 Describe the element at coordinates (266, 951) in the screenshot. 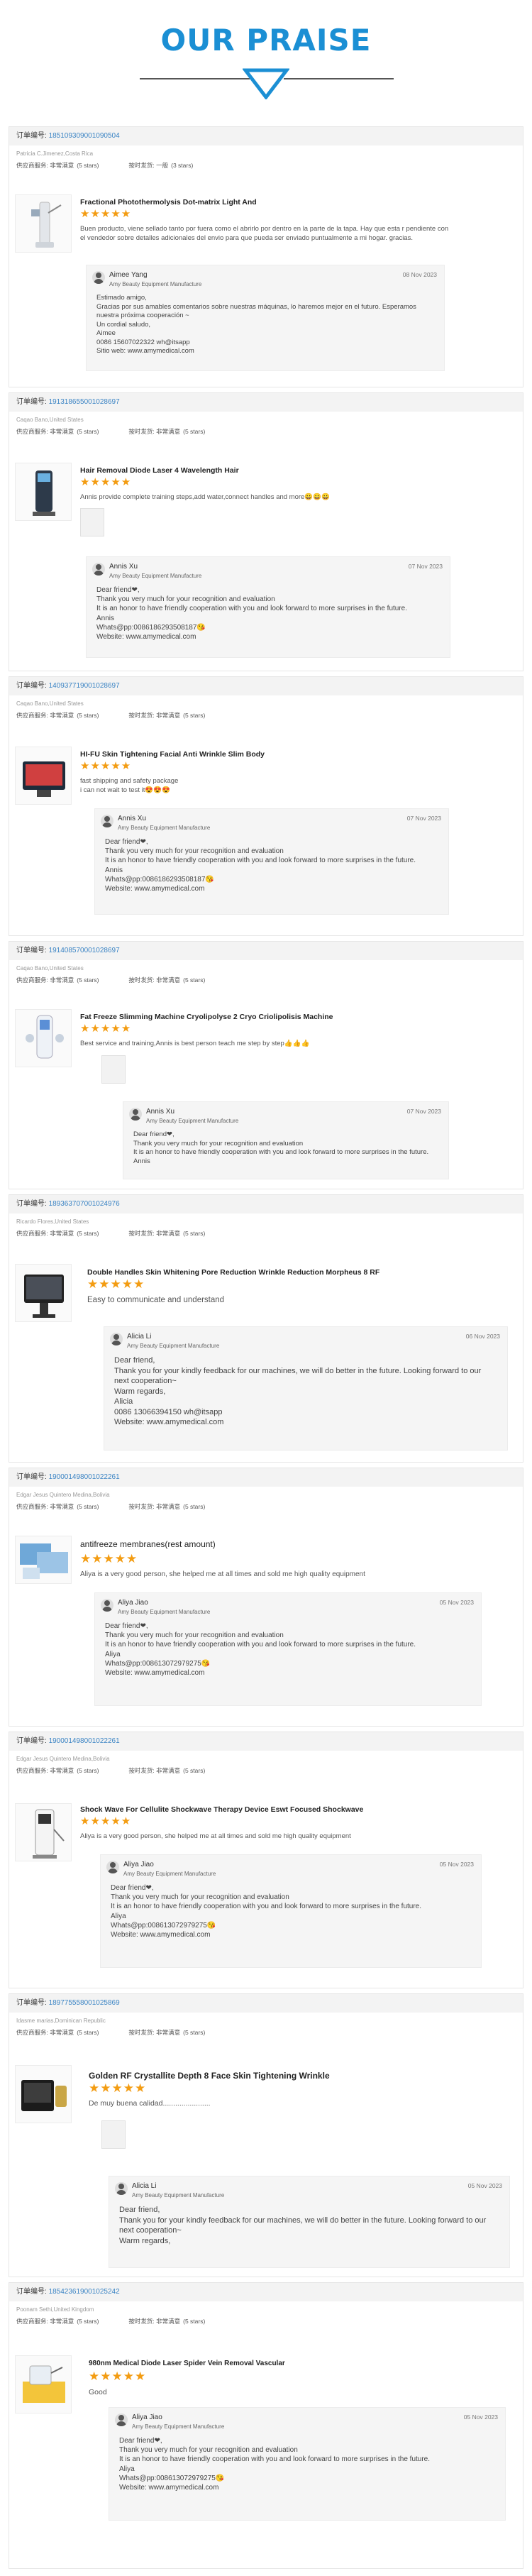

I see `order-bar: 订单编号: 191408570001028697` at that location.